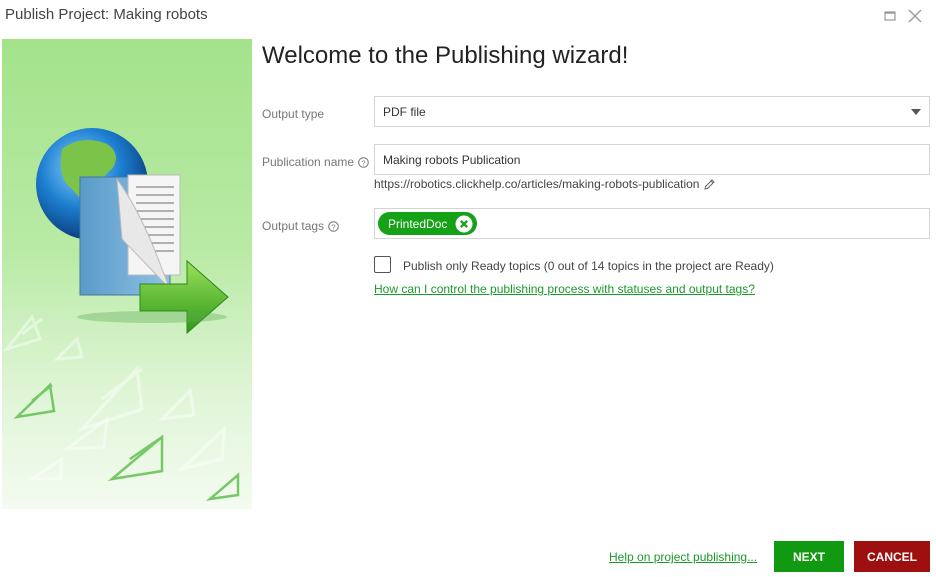 The image size is (936, 577). I want to click on close-icon, so click(915, 16).